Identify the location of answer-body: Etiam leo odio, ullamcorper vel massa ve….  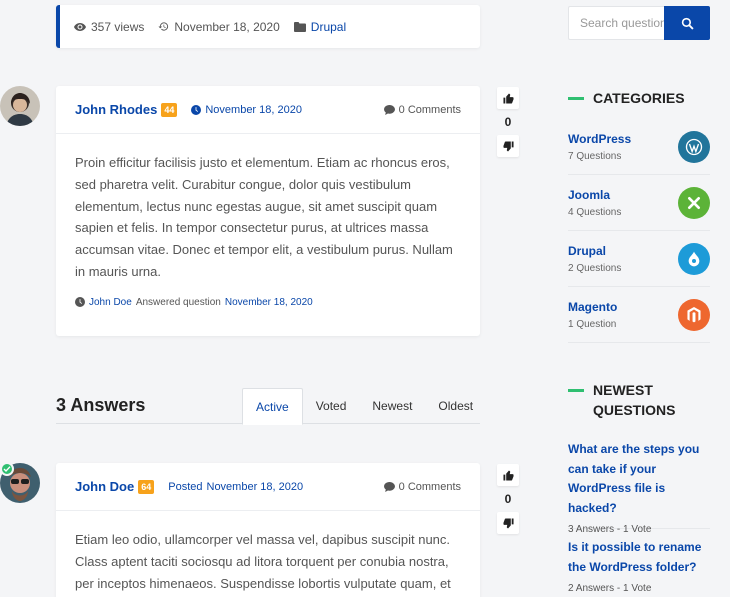
(263, 561).